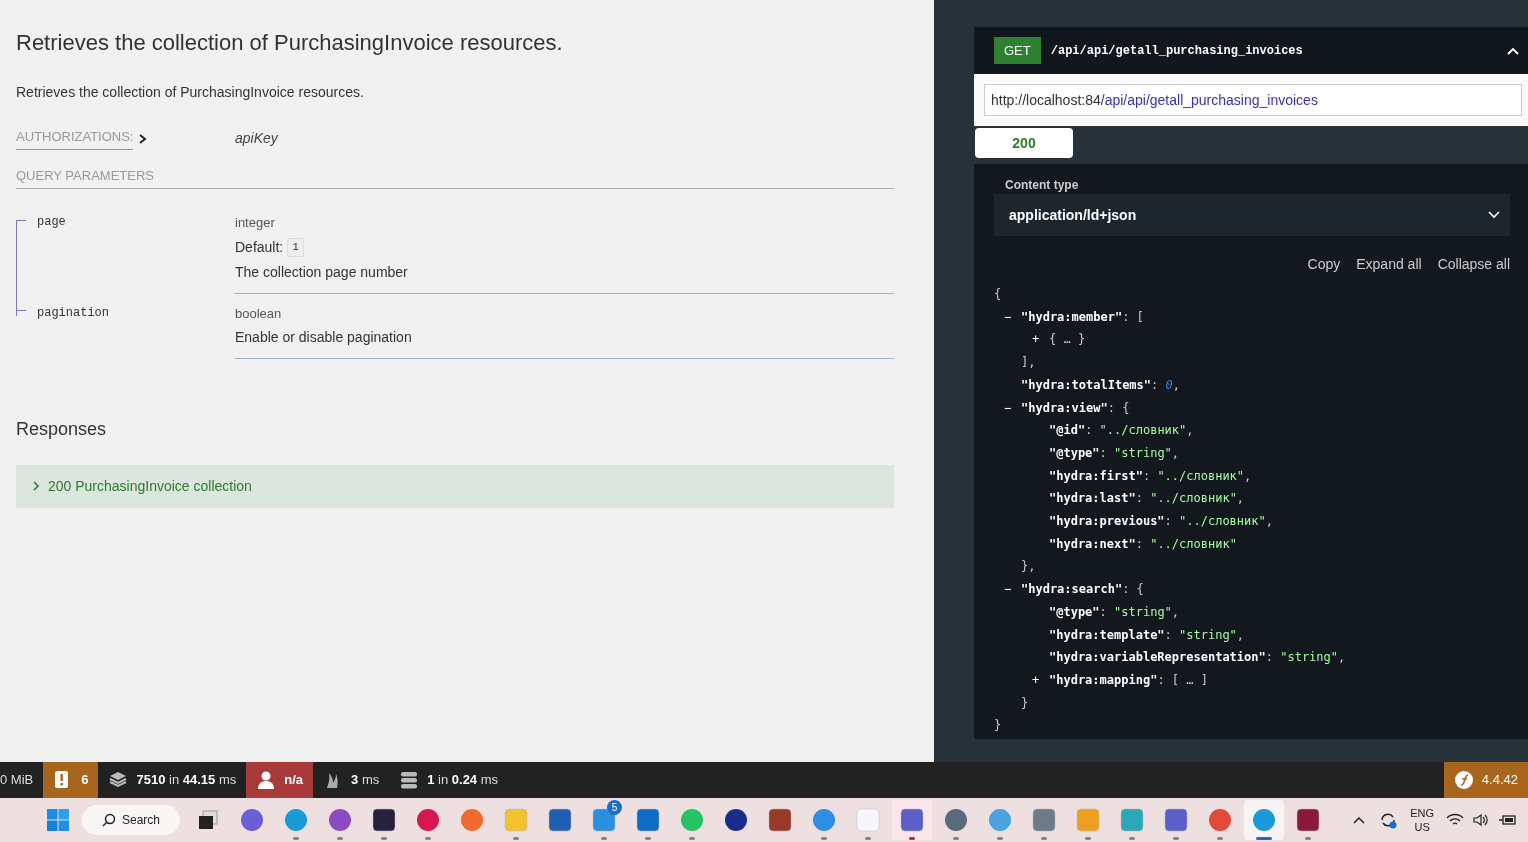 The image size is (1528, 842). I want to click on json-key: "hydra:first", so click(1096, 475).